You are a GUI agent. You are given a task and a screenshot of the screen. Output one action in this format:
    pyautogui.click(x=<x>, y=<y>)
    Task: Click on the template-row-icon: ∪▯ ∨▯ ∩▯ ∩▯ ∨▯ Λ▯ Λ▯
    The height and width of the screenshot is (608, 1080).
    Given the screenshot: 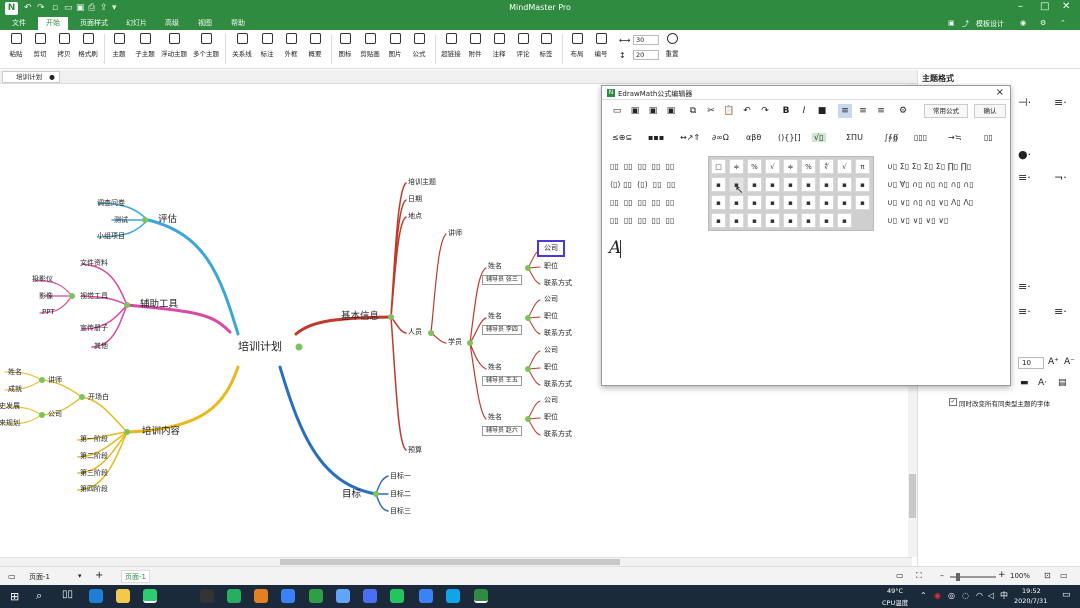 What is the action you would take?
    pyautogui.click(x=948, y=203)
    